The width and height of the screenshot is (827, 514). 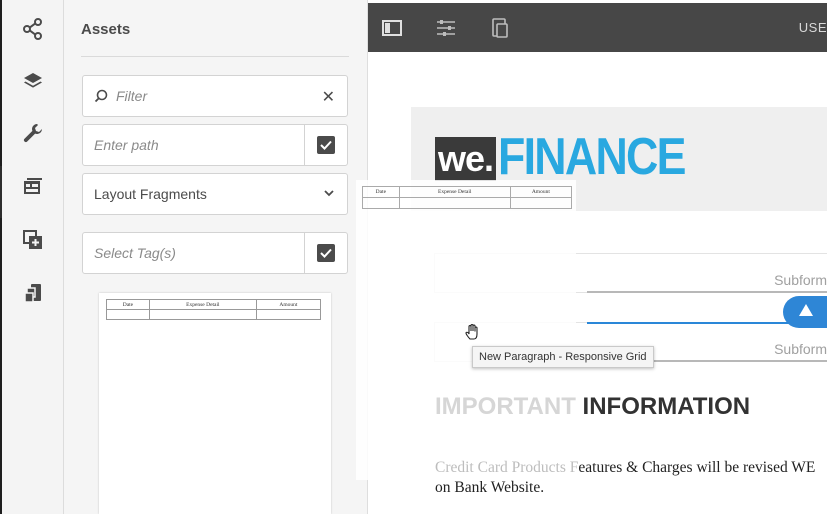 What do you see at coordinates (33, 29) in the screenshot?
I see `share-icon` at bounding box center [33, 29].